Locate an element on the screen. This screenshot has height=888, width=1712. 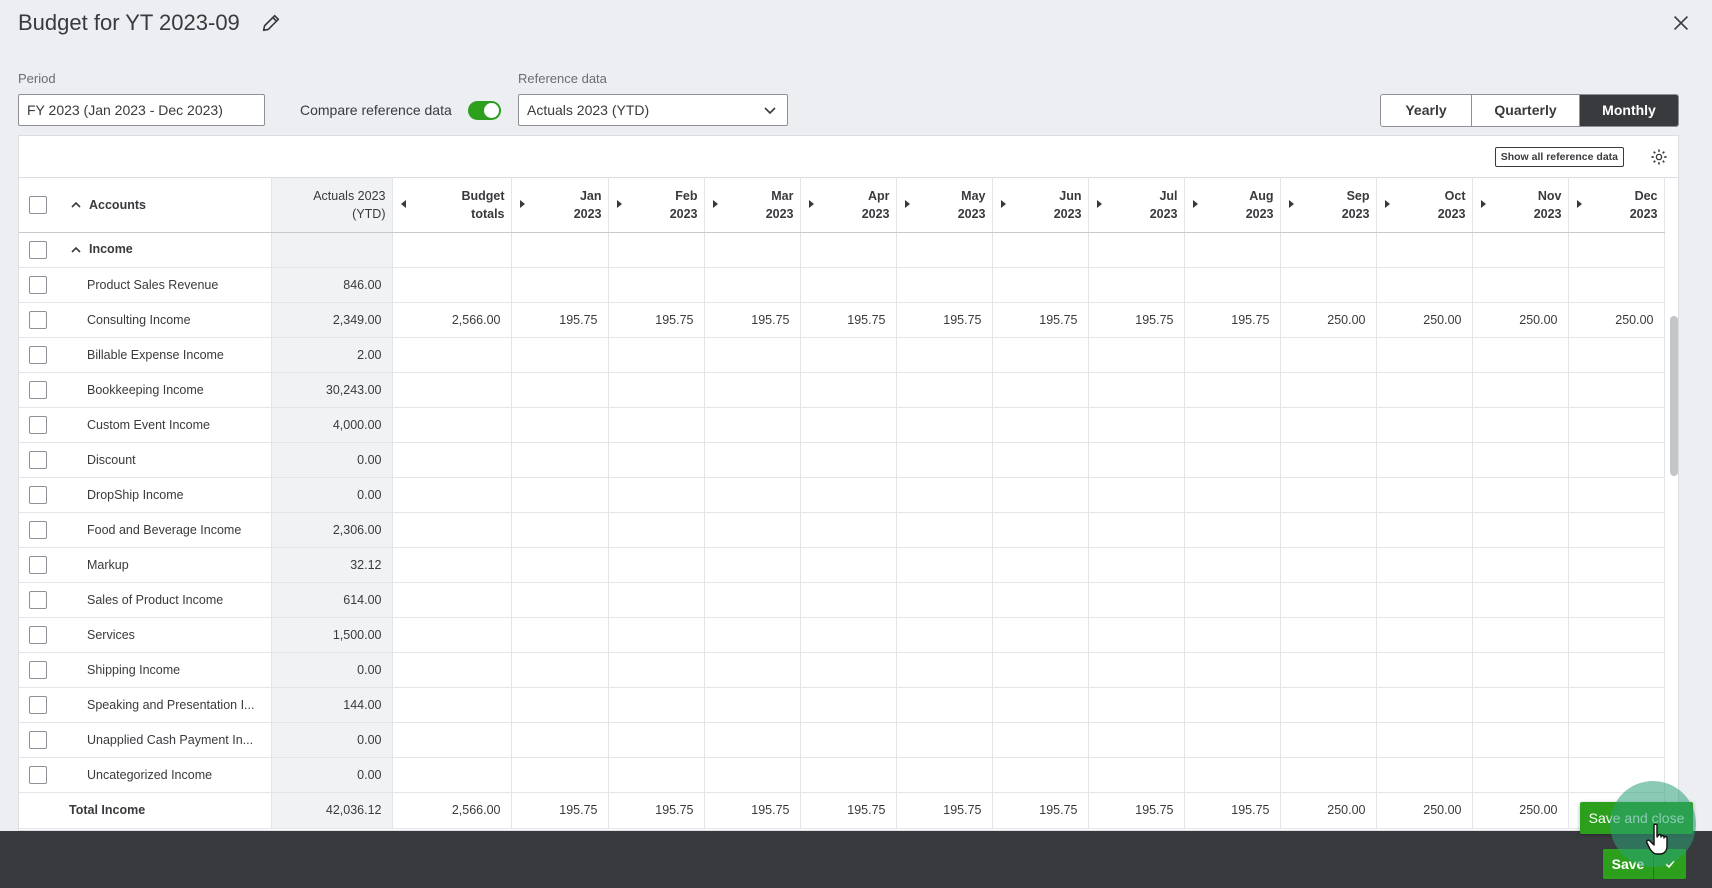
compare-reference-toggle is located at coordinates (484, 110).